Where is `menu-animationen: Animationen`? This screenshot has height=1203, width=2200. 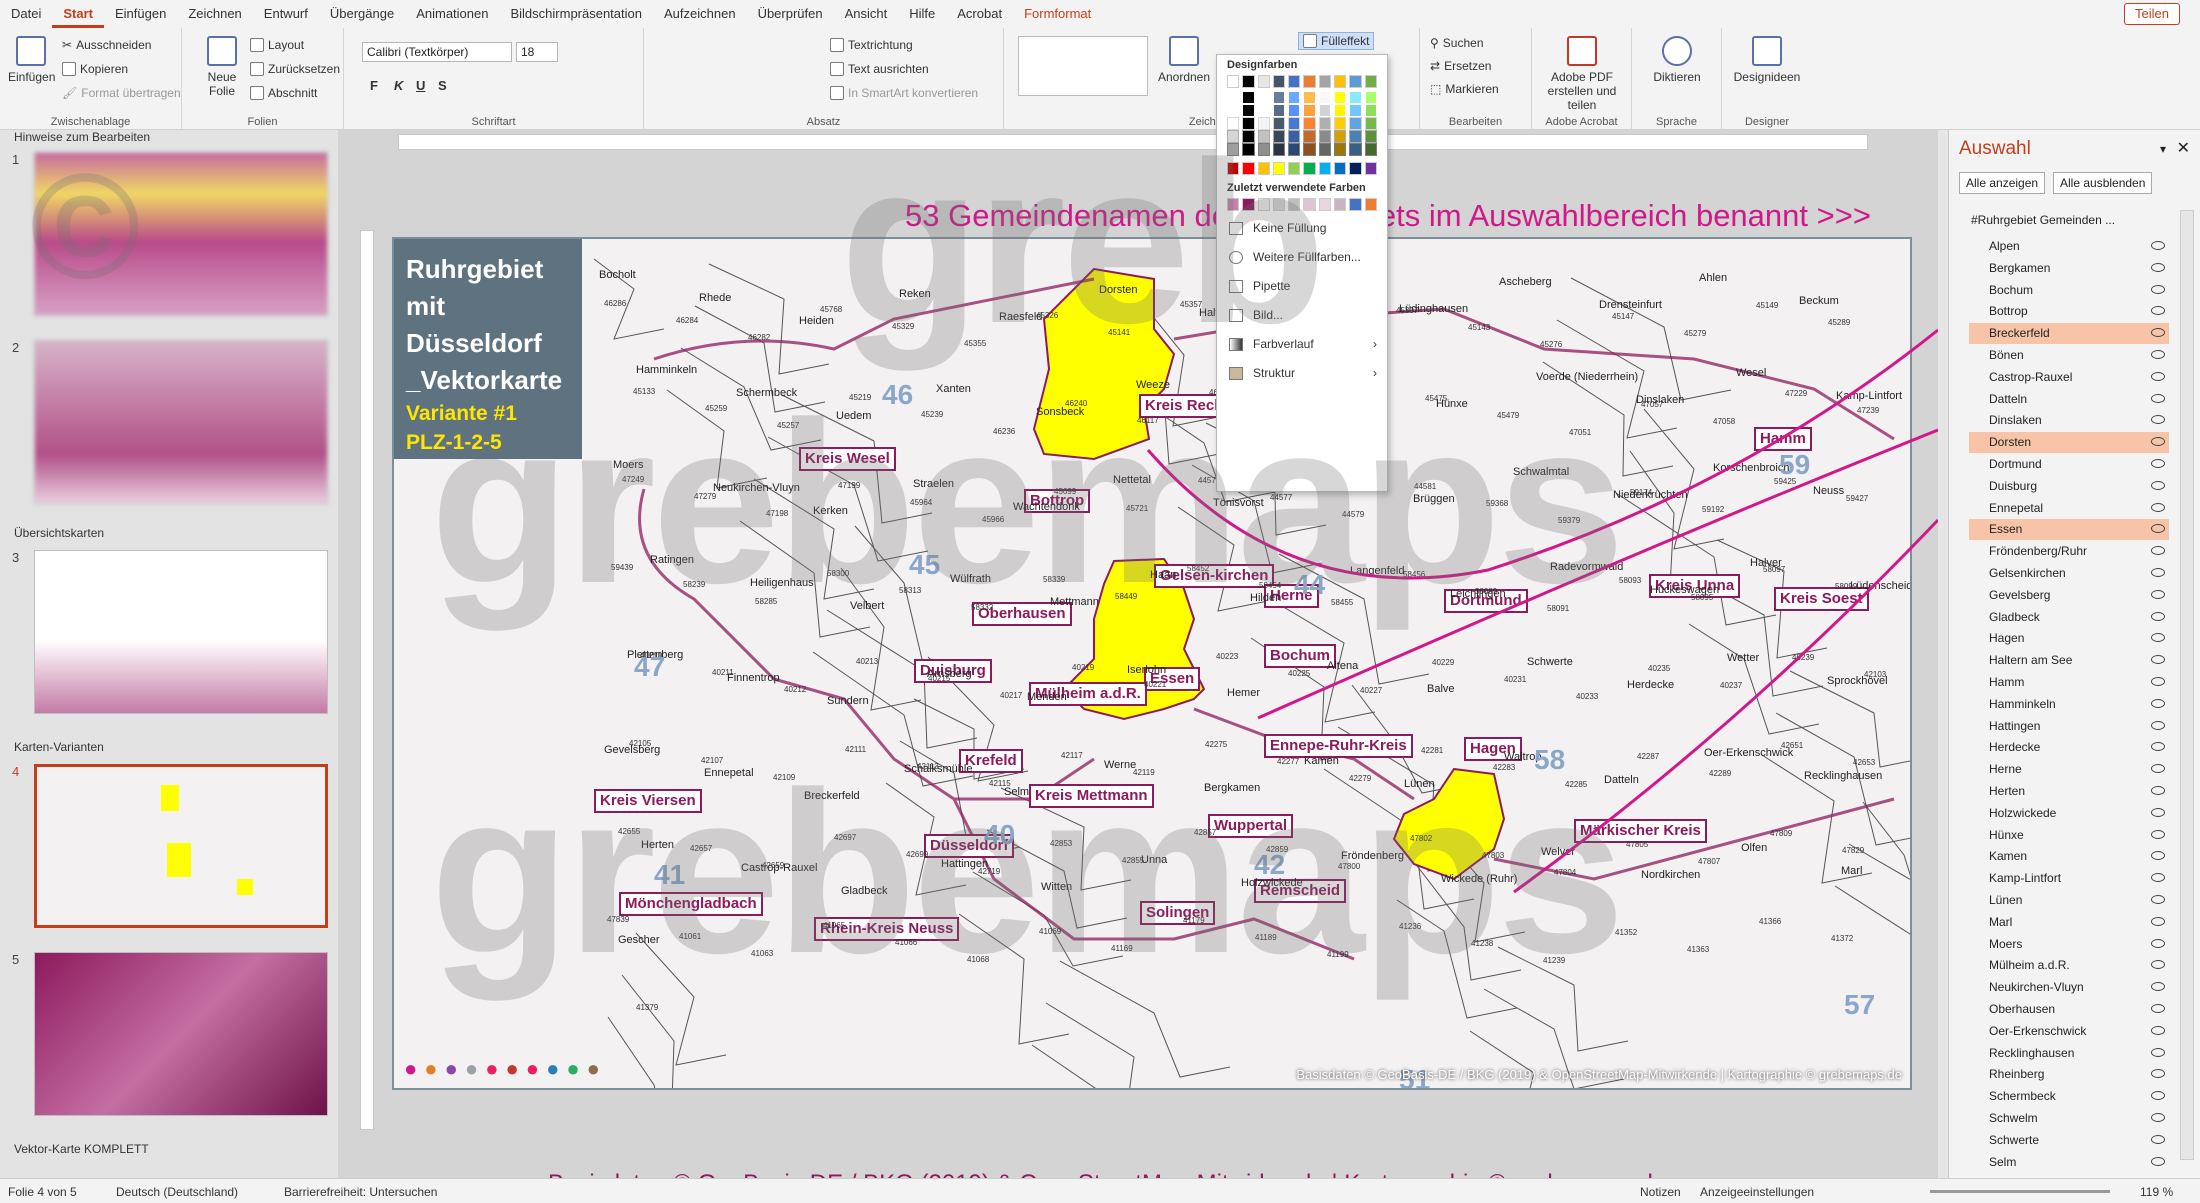
menu-animationen: Animationen is located at coordinates (452, 14).